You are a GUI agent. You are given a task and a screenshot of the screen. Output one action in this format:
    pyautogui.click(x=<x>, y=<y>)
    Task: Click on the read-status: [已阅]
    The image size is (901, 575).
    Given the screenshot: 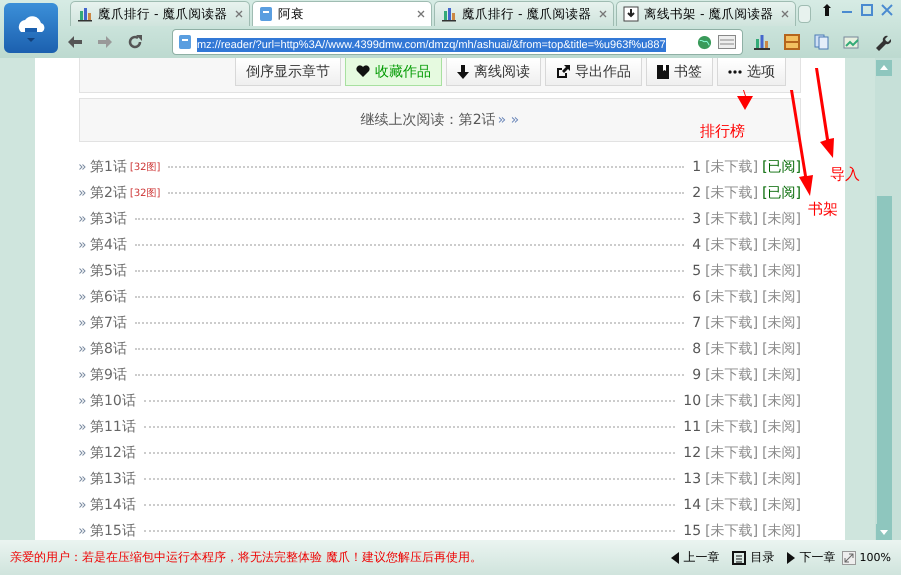 What is the action you would take?
    pyautogui.click(x=781, y=193)
    